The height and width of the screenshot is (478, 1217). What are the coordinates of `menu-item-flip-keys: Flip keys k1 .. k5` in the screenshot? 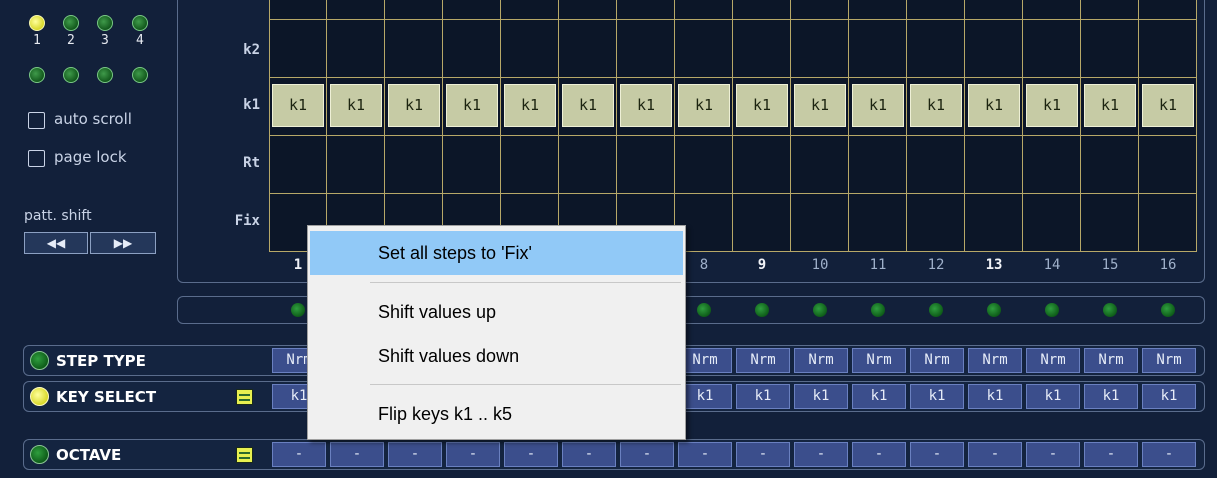 It's located at (496, 414).